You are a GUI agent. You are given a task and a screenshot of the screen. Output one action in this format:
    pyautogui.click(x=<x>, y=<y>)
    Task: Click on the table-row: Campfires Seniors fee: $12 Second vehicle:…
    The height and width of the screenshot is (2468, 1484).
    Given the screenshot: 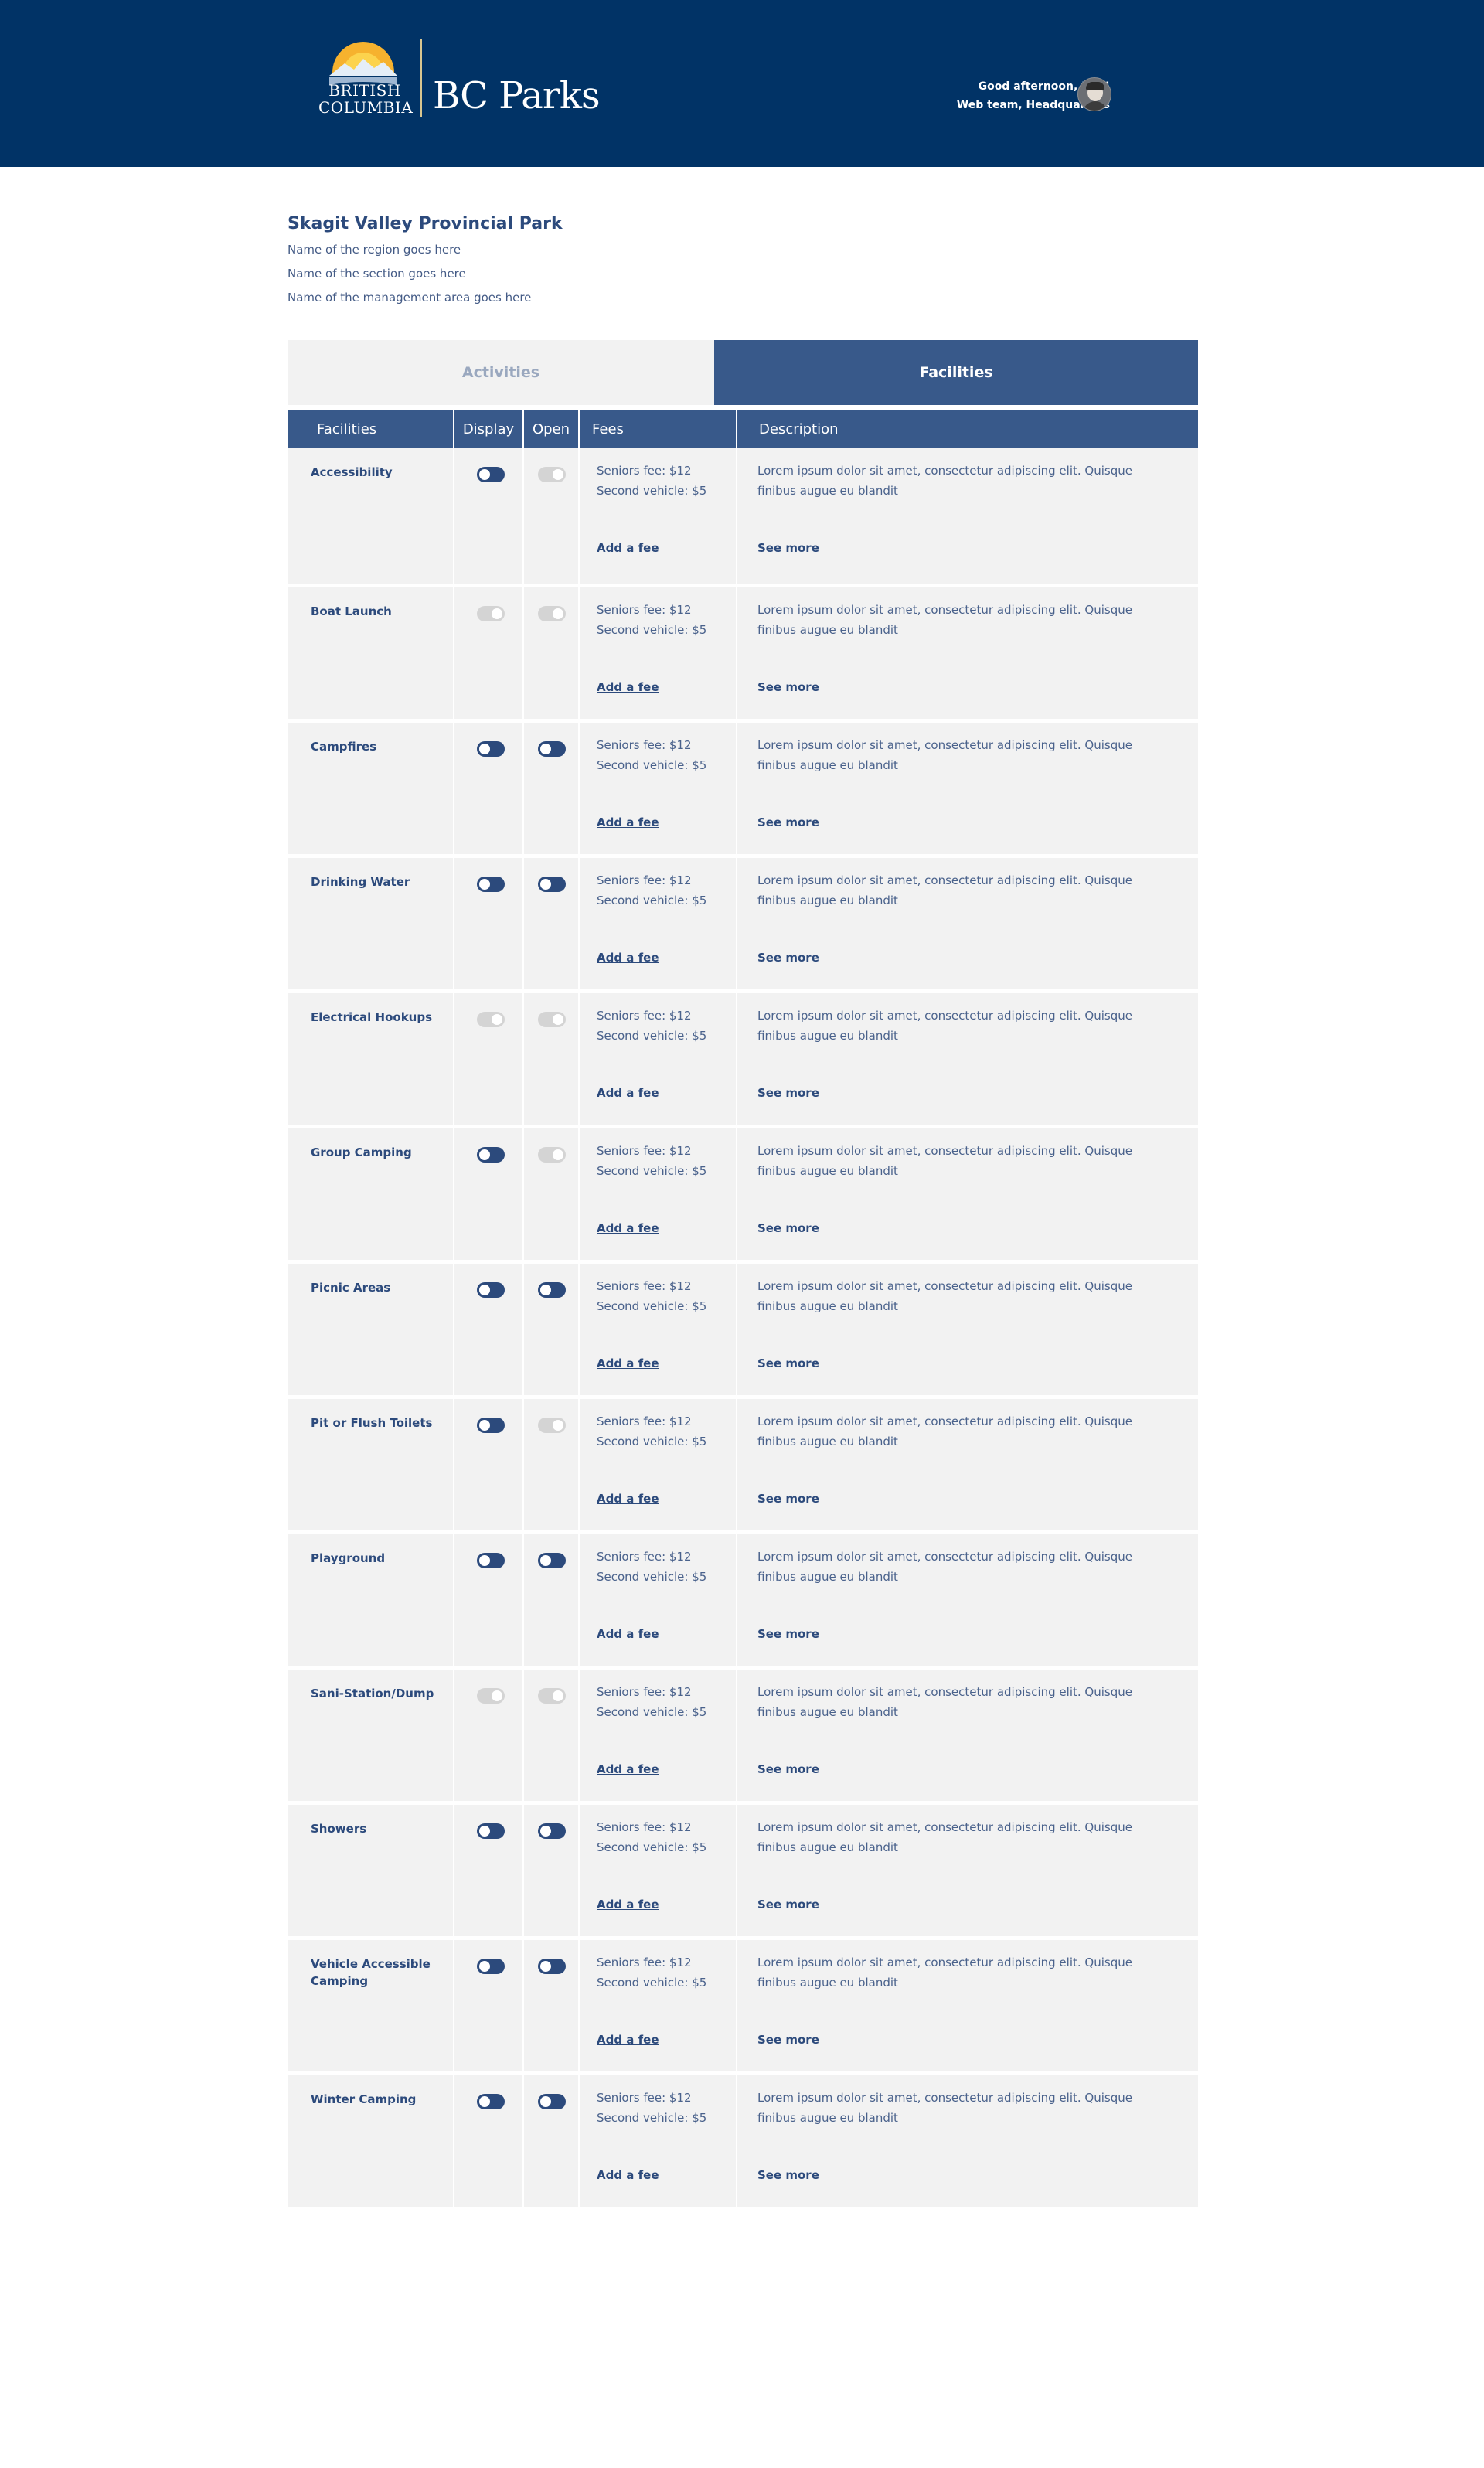 What is the action you would take?
    pyautogui.click(x=743, y=786)
    